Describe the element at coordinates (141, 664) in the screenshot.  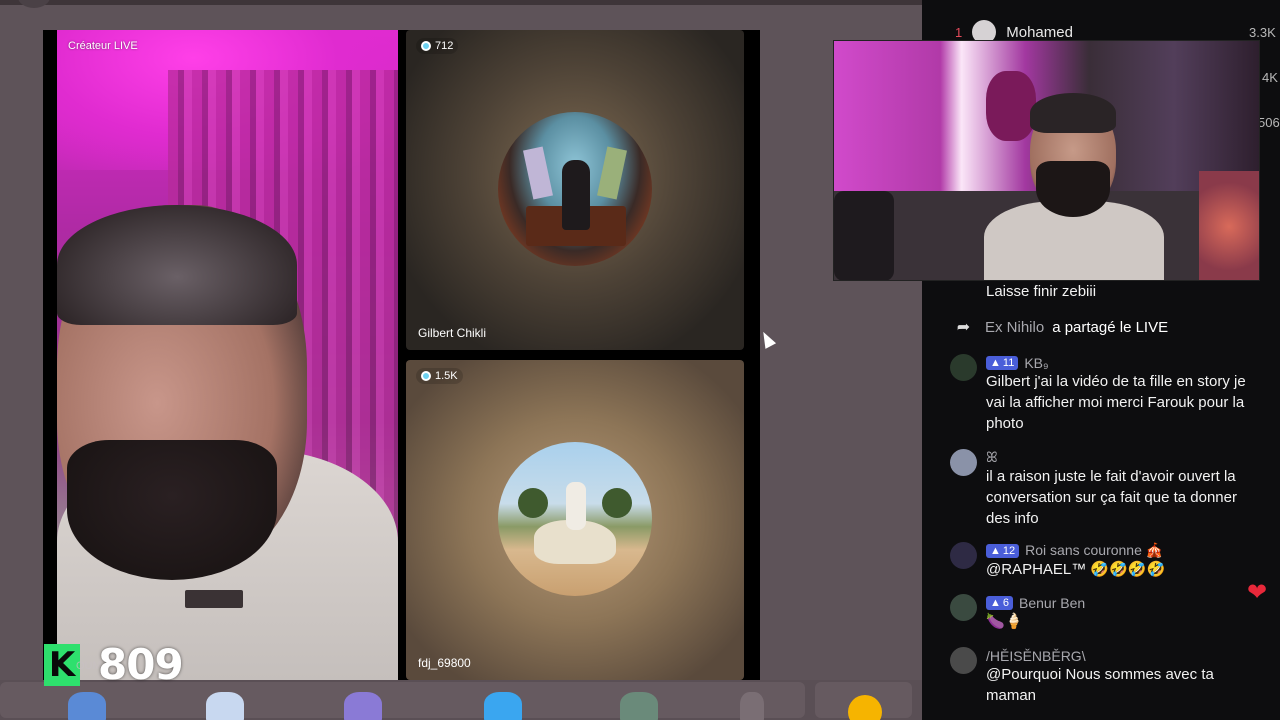
I see `kick-viewer-count: 809` at that location.